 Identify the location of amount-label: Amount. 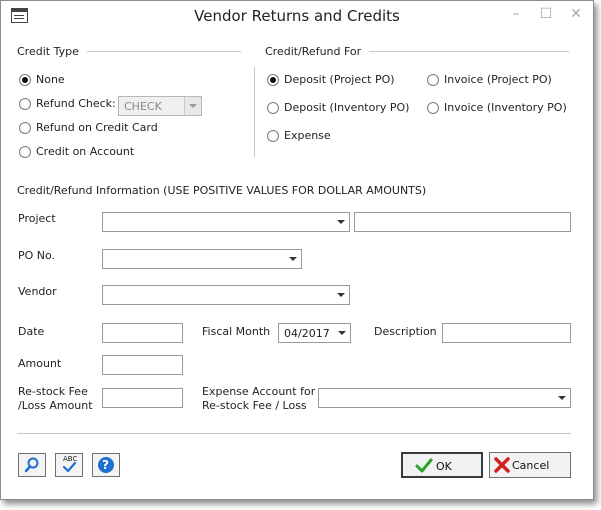
(40, 363).